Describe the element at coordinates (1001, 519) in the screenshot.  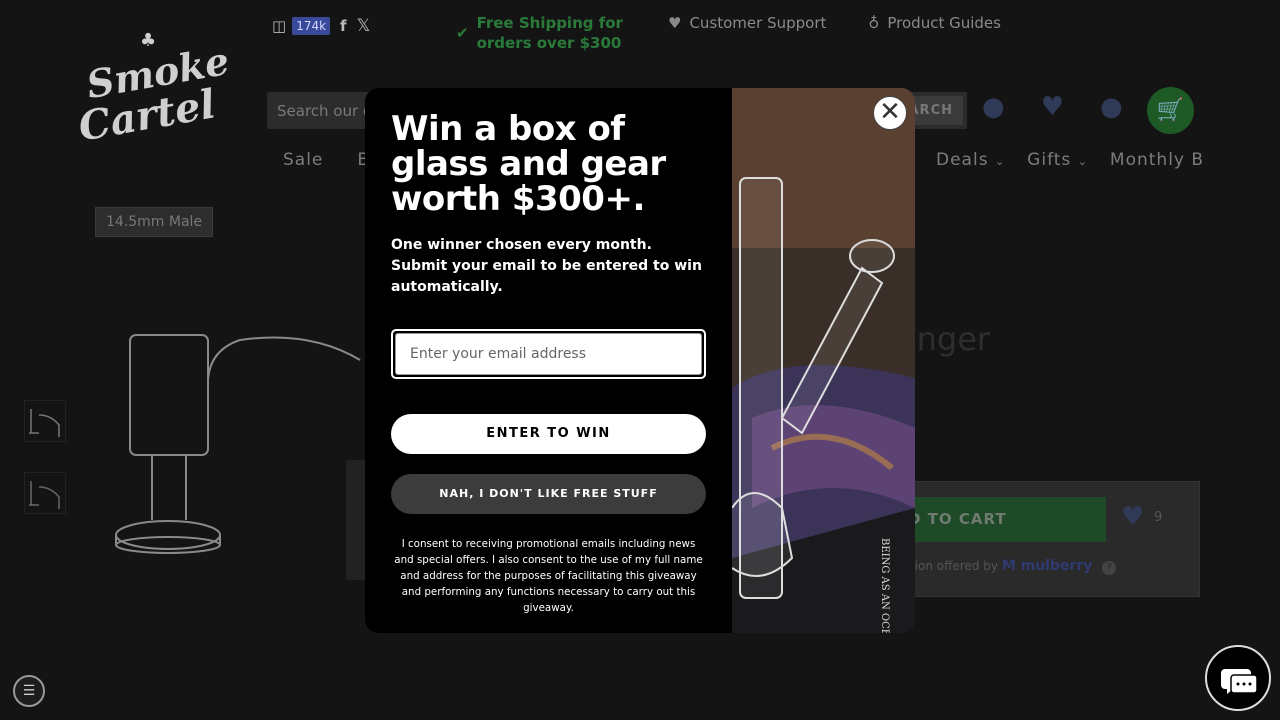
I see `add-to-cart-button: D TO CART` at that location.